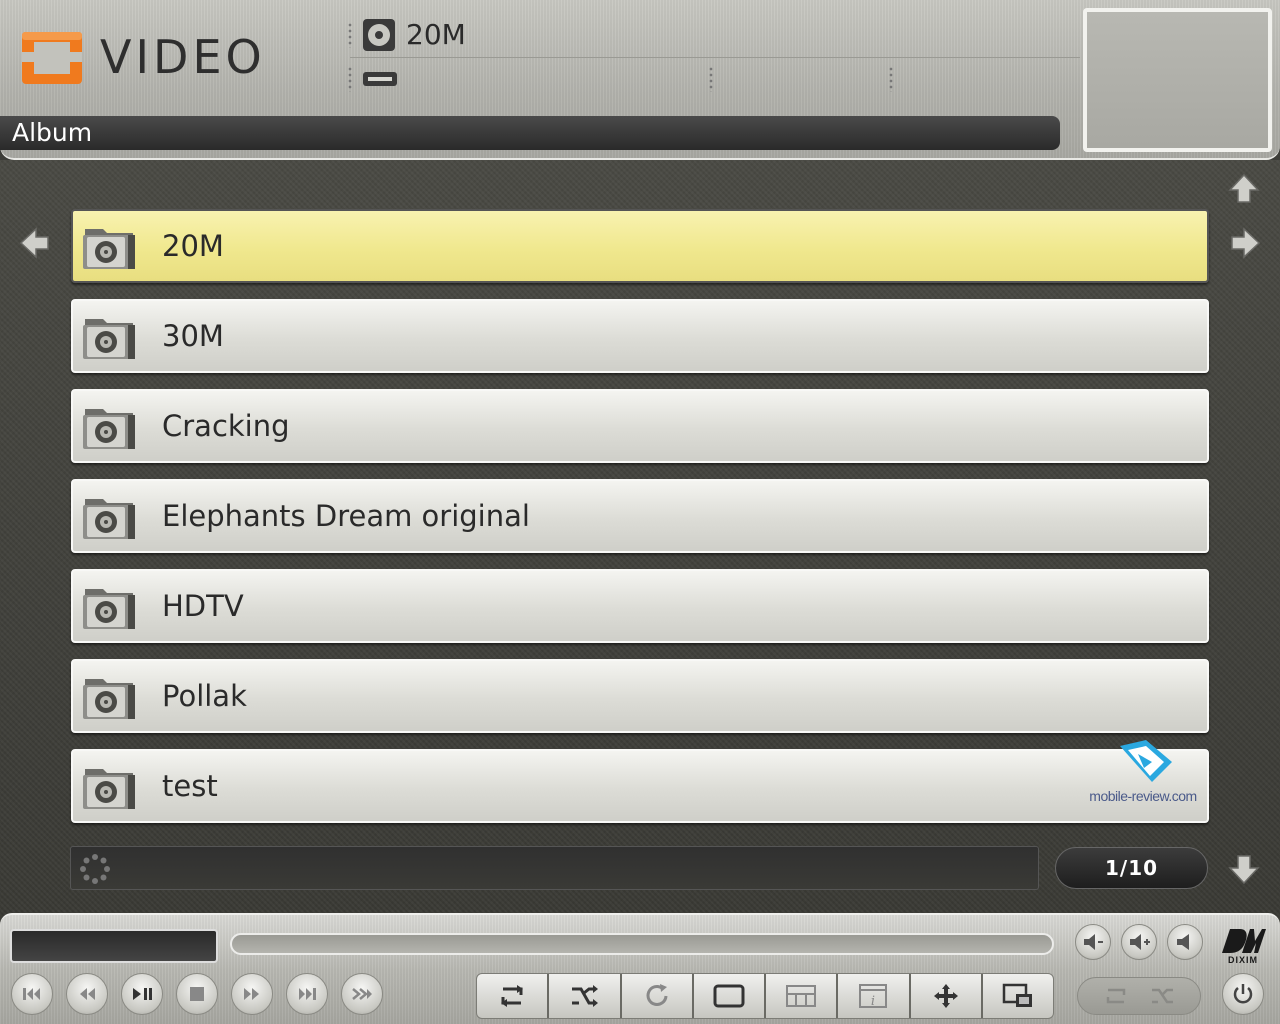 The image size is (1280, 1024). I want to click on view-toolbar: i, so click(765, 996).